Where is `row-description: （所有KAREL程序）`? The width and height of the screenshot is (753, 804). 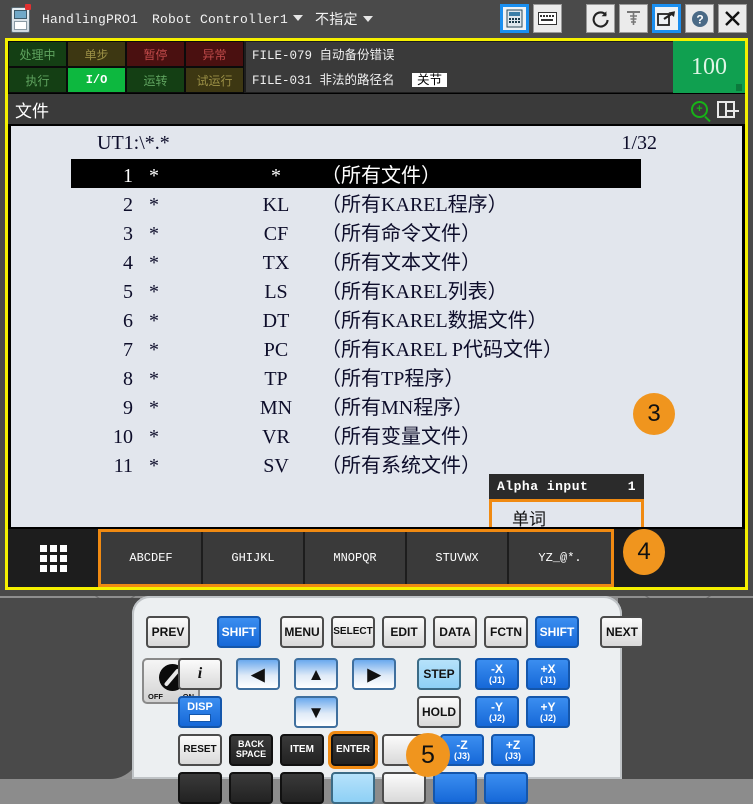
row-description: （所有KAREL程序） is located at coordinates (414, 205).